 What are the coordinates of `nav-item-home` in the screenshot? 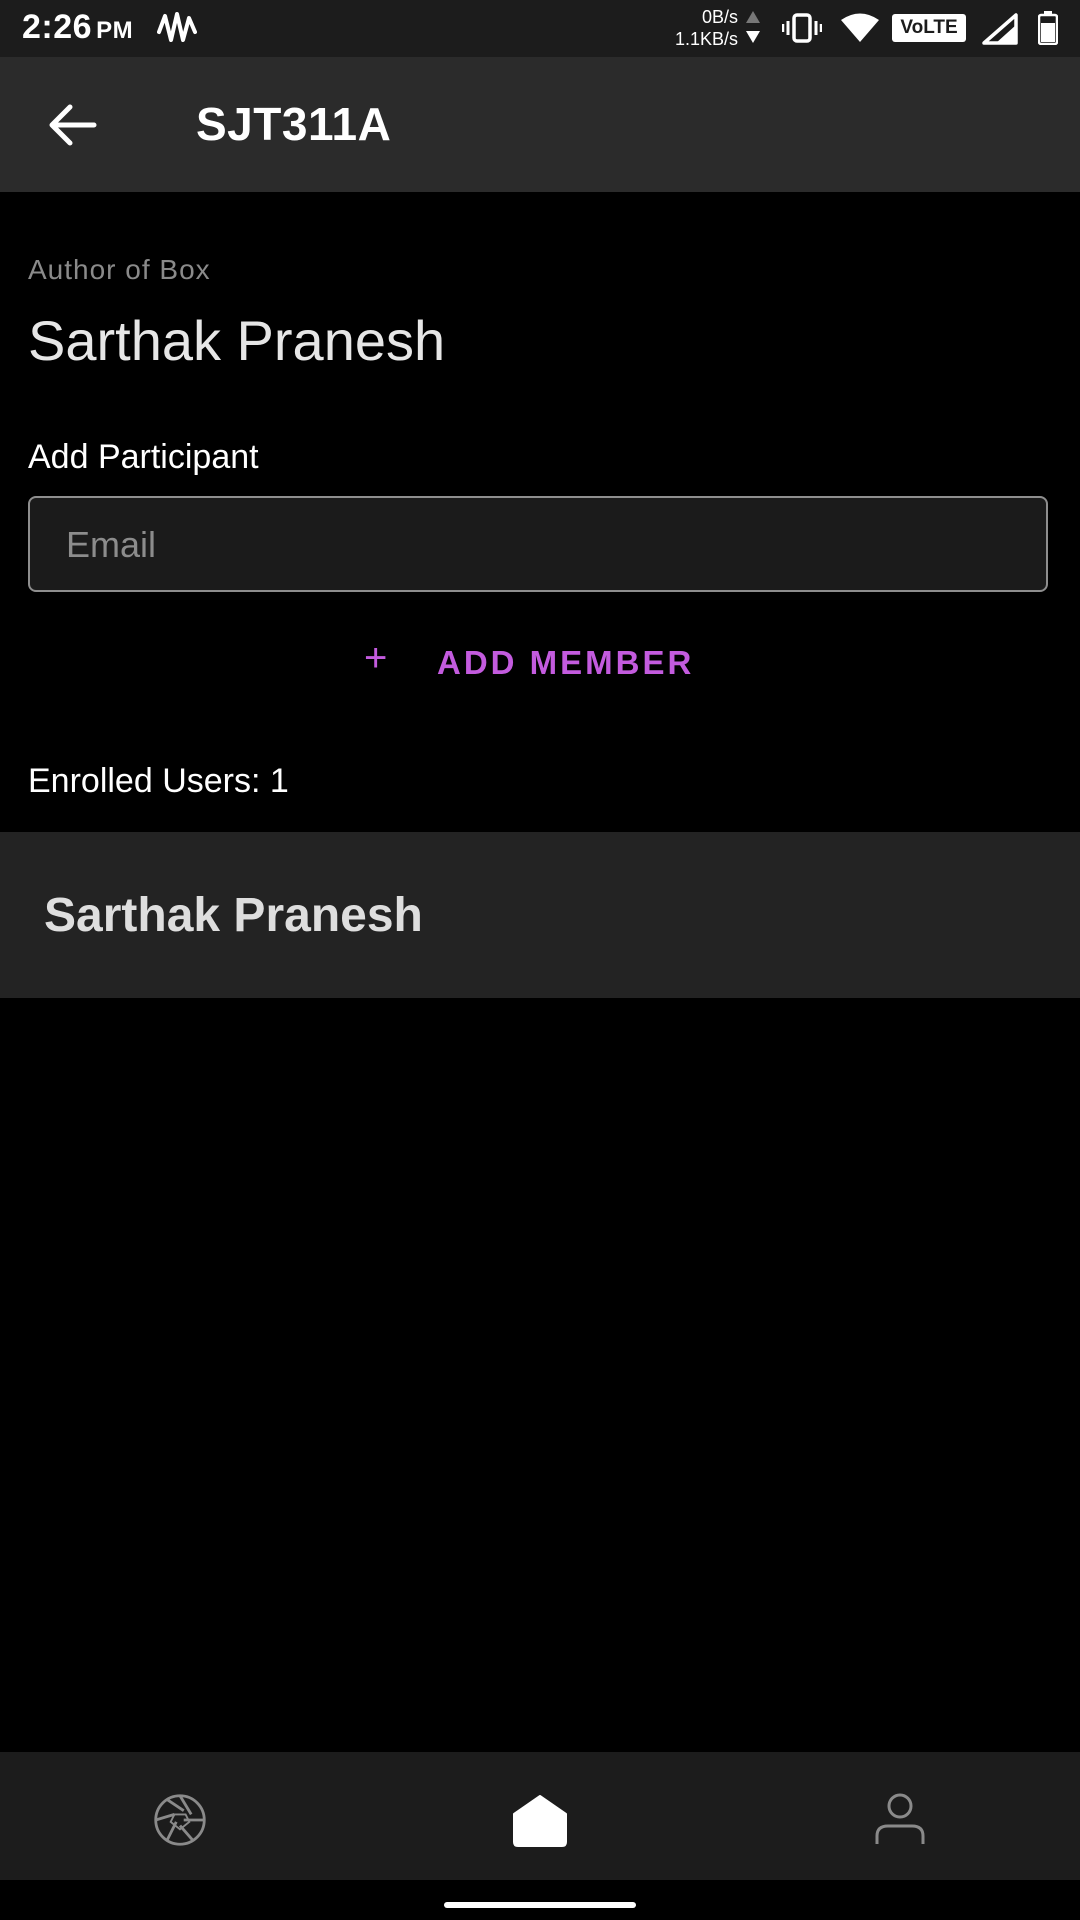 It's located at (540, 1816).